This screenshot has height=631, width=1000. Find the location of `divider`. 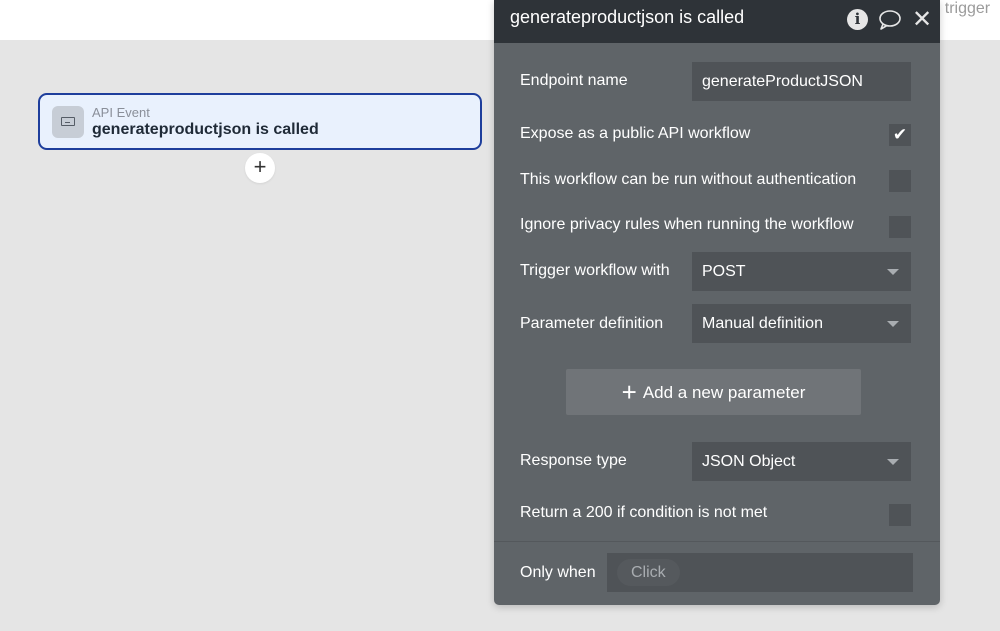

divider is located at coordinates (717, 541).